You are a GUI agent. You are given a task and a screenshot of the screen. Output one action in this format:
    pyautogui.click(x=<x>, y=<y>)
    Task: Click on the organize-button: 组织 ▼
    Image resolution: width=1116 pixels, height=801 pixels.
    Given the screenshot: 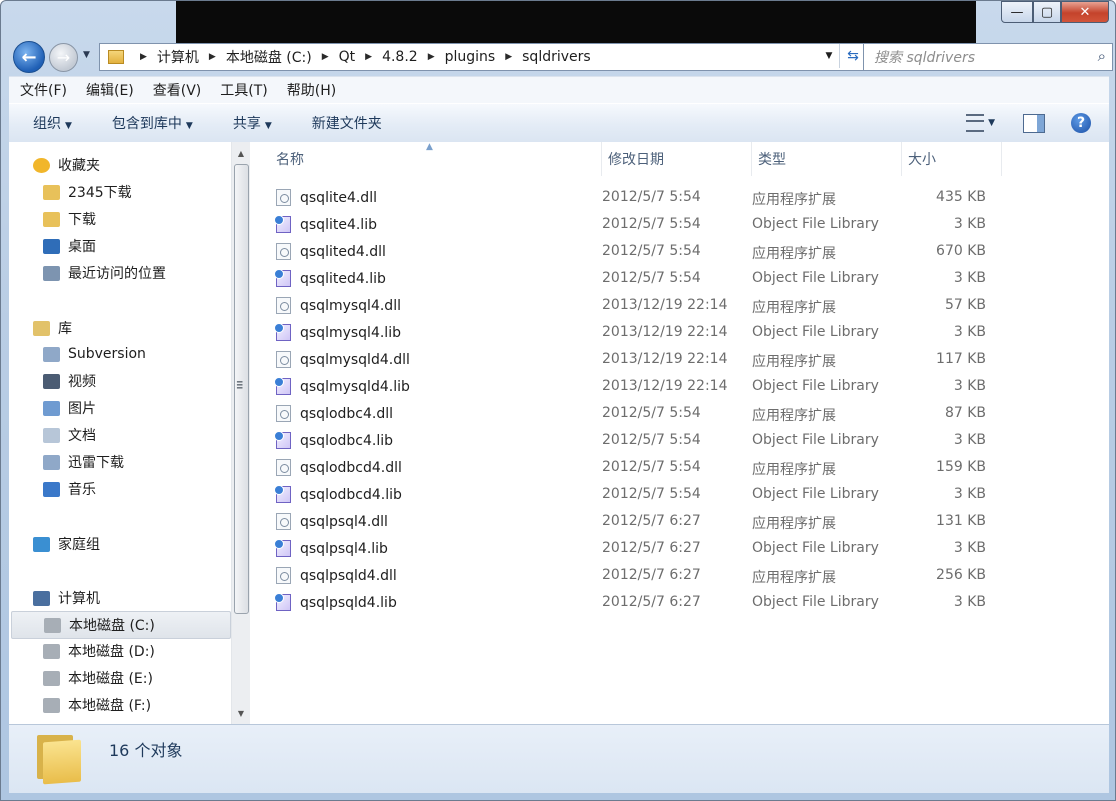 What is the action you would take?
    pyautogui.click(x=48, y=123)
    